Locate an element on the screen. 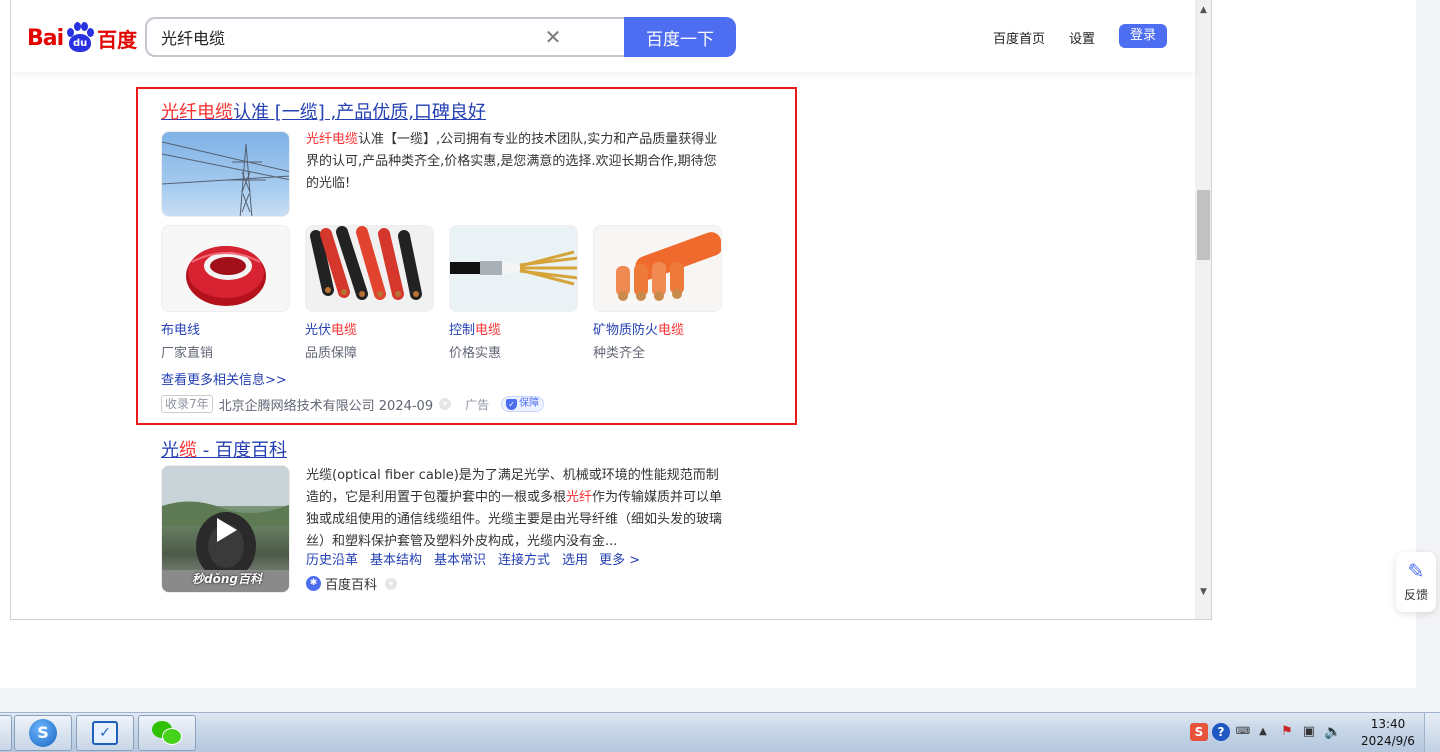 This screenshot has height=752, width=1440. baike-link-basics: 基本常识 is located at coordinates (460, 558).